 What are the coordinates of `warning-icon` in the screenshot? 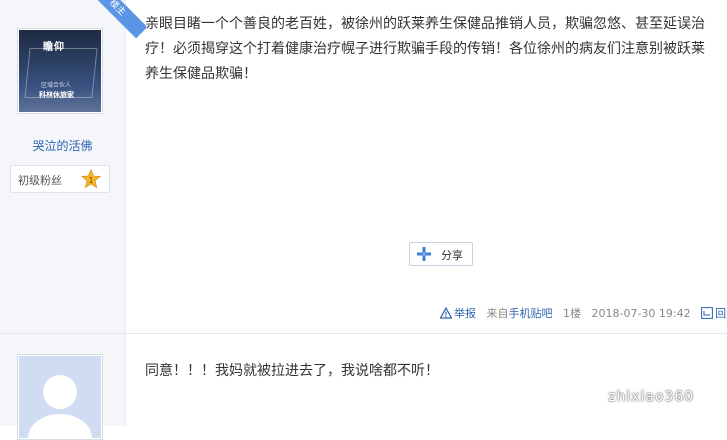 It's located at (446, 312).